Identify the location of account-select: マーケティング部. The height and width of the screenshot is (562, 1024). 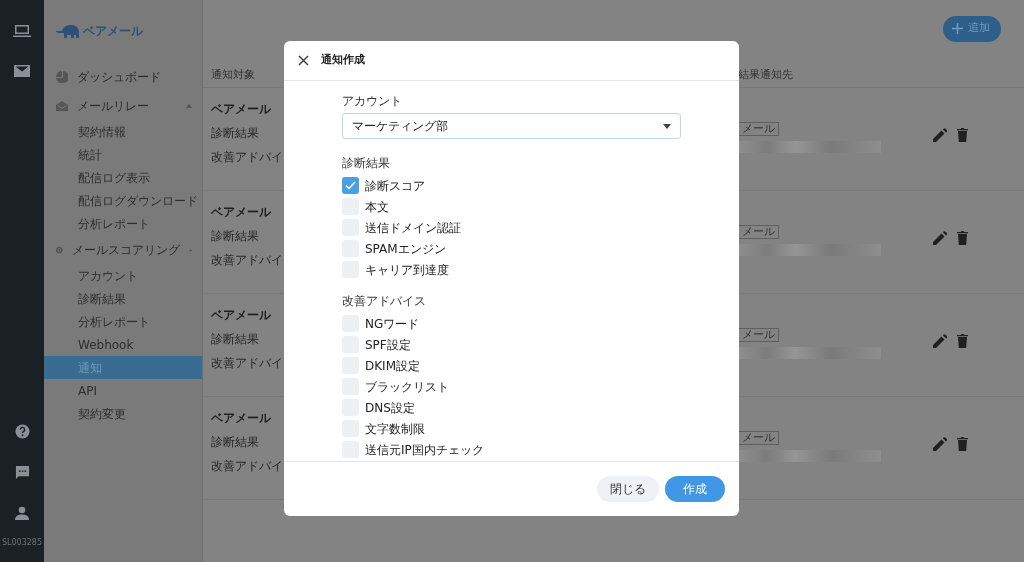
(511, 126).